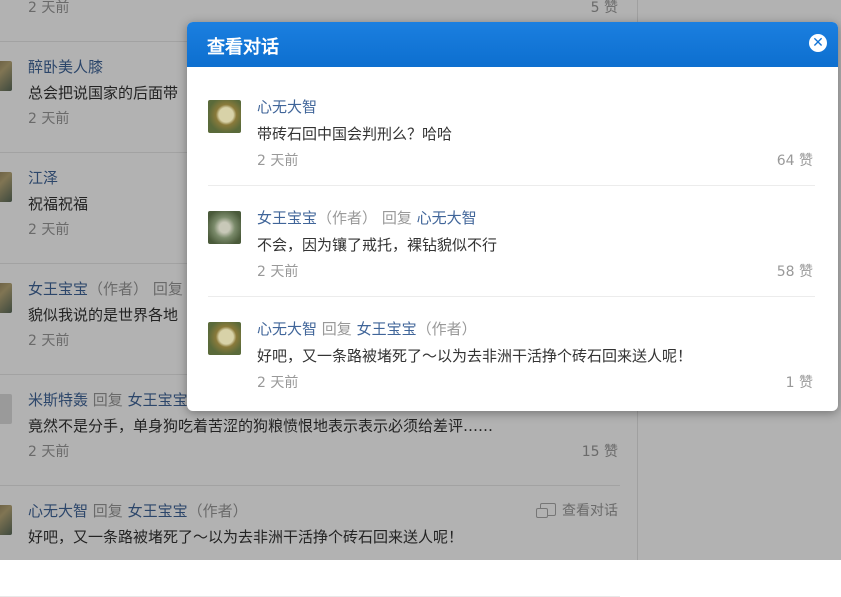 The image size is (841, 597). What do you see at coordinates (795, 271) in the screenshot?
I see `like-count: 58 赞` at bounding box center [795, 271].